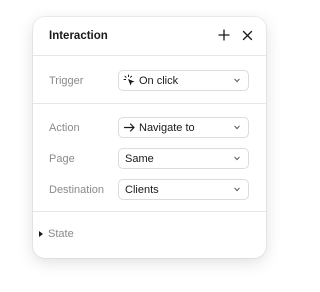 The width and height of the screenshot is (320, 292). What do you see at coordinates (77, 190) in the screenshot?
I see `destination-label: Destination` at bounding box center [77, 190].